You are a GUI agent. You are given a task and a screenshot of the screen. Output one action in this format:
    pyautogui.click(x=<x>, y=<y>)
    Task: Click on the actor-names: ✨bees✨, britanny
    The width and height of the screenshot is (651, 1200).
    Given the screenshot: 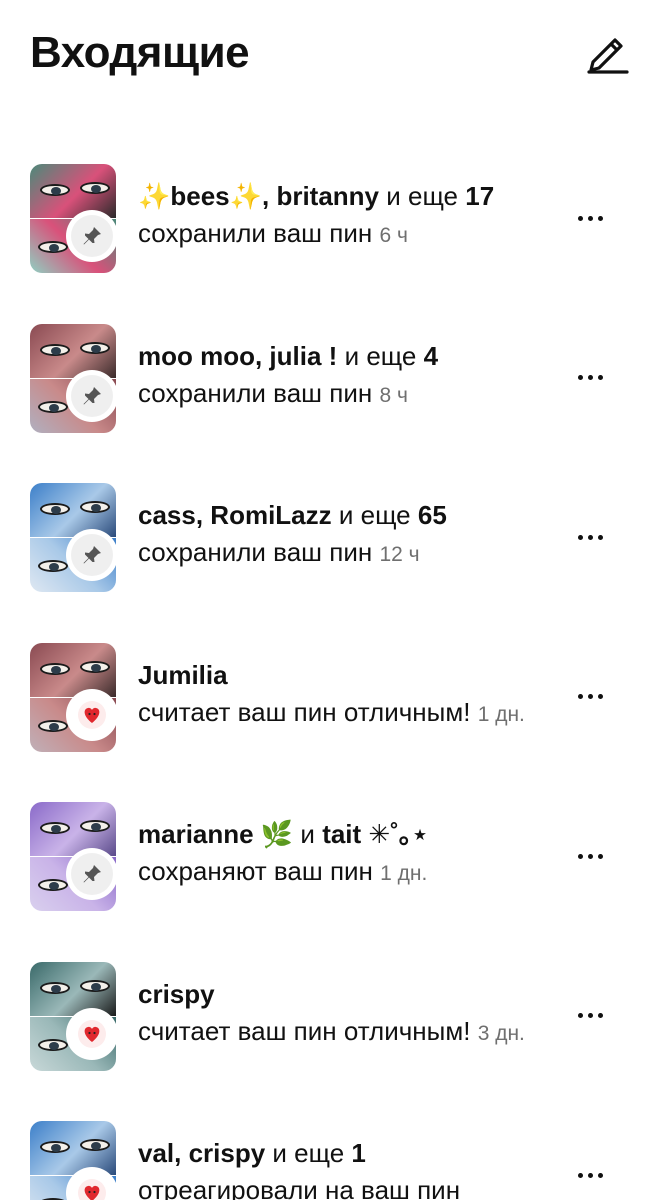 What is the action you would take?
    pyautogui.click(x=259, y=196)
    